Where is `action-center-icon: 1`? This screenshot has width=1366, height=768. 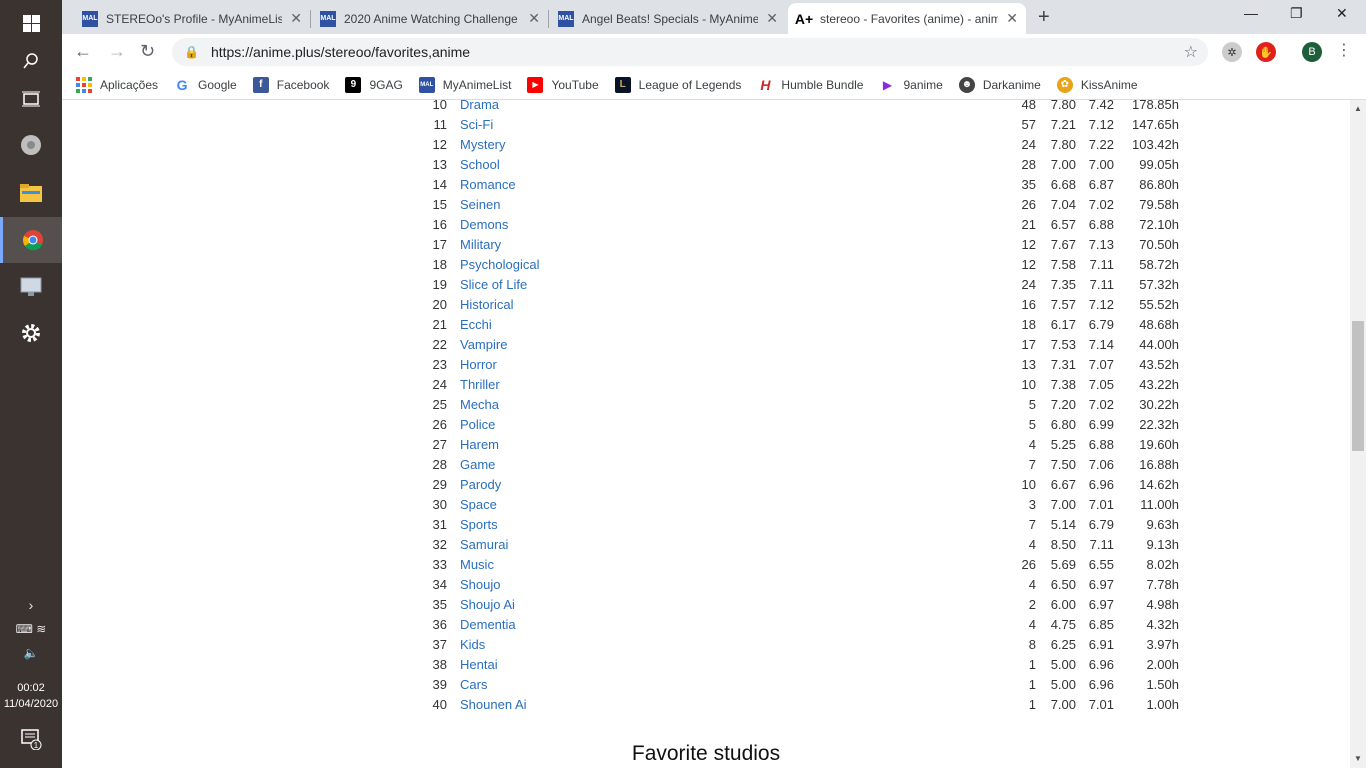
action-center-icon: 1 is located at coordinates (31, 739).